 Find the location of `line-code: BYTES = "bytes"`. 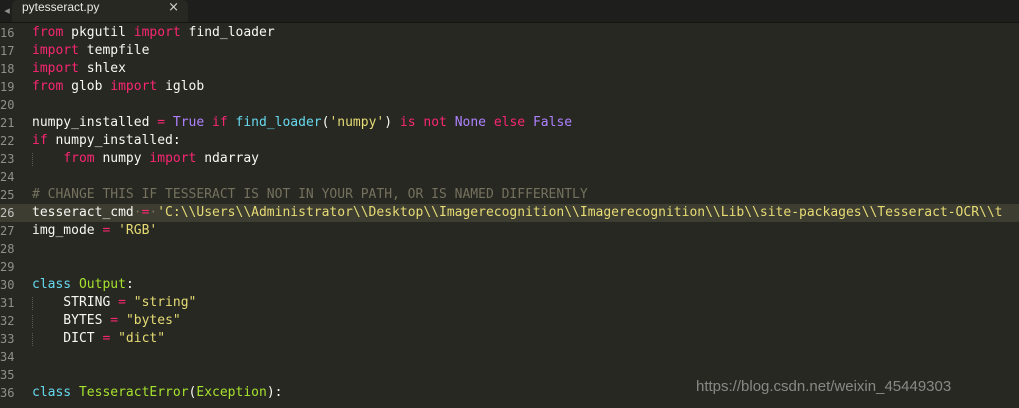

line-code: BYTES = "bytes" is located at coordinates (106, 321).